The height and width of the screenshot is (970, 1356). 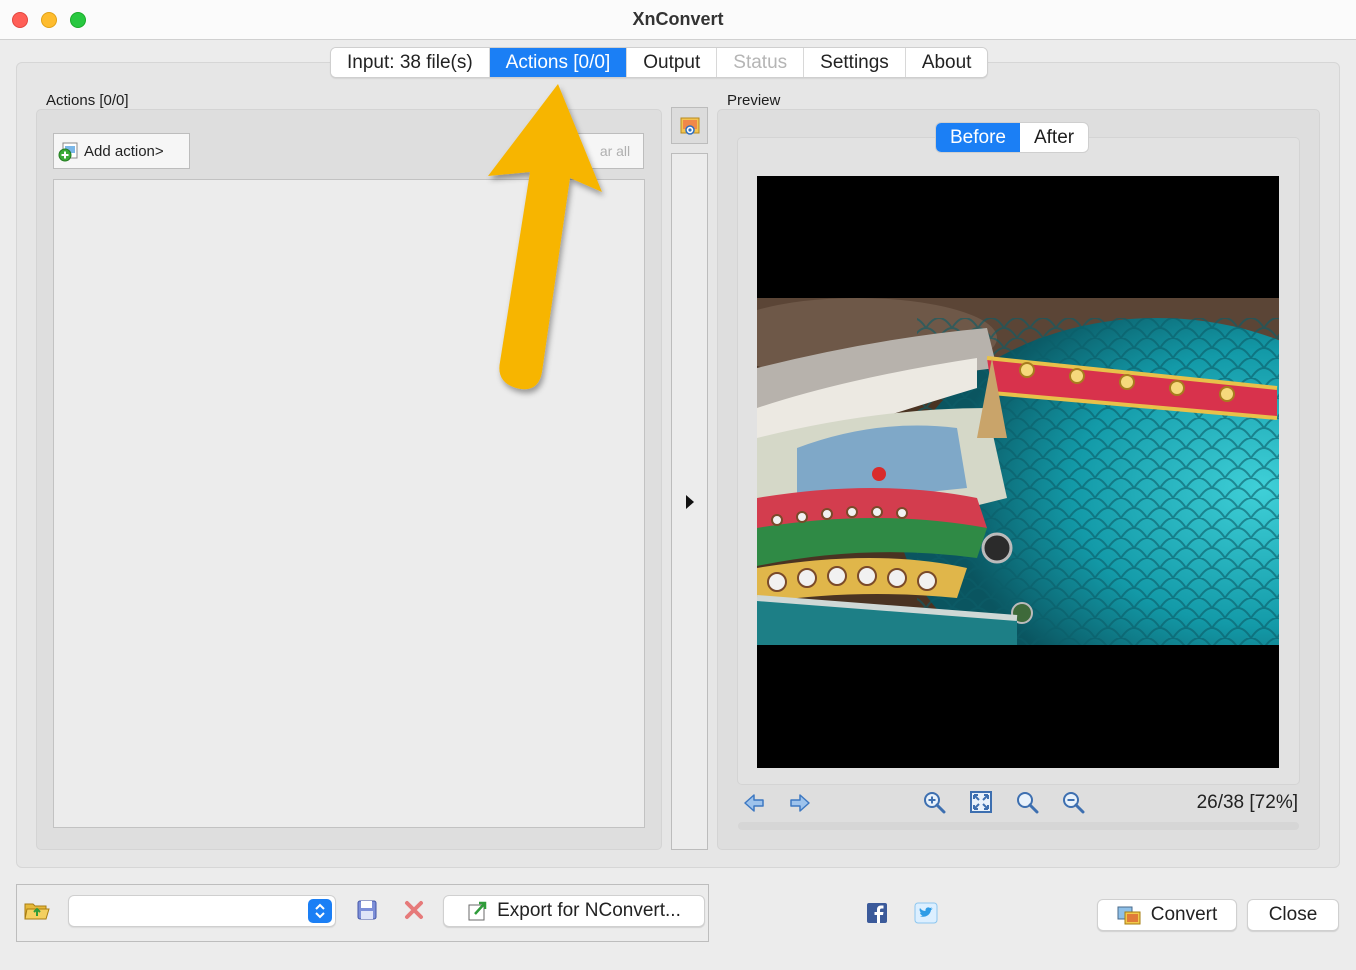 I want to click on close-label: Close, so click(x=1293, y=914).